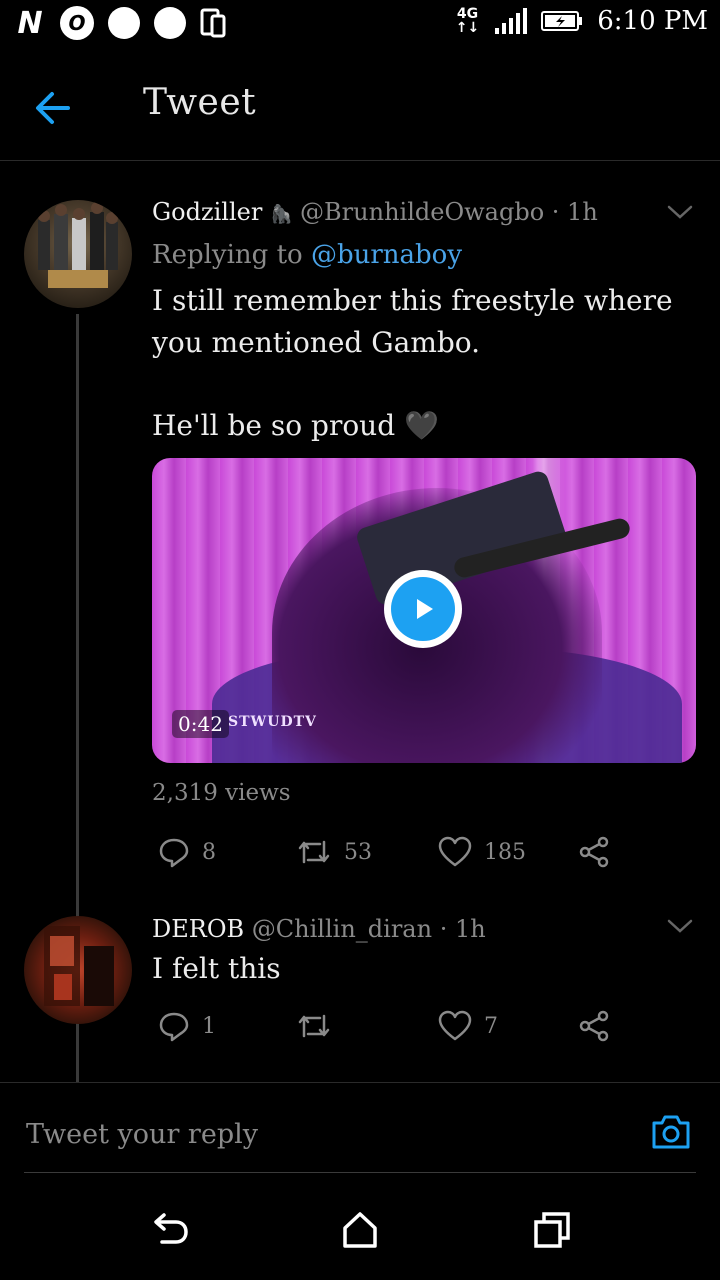 Image resolution: width=720 pixels, height=1280 pixels. I want to click on header: Tweet, so click(360, 108).